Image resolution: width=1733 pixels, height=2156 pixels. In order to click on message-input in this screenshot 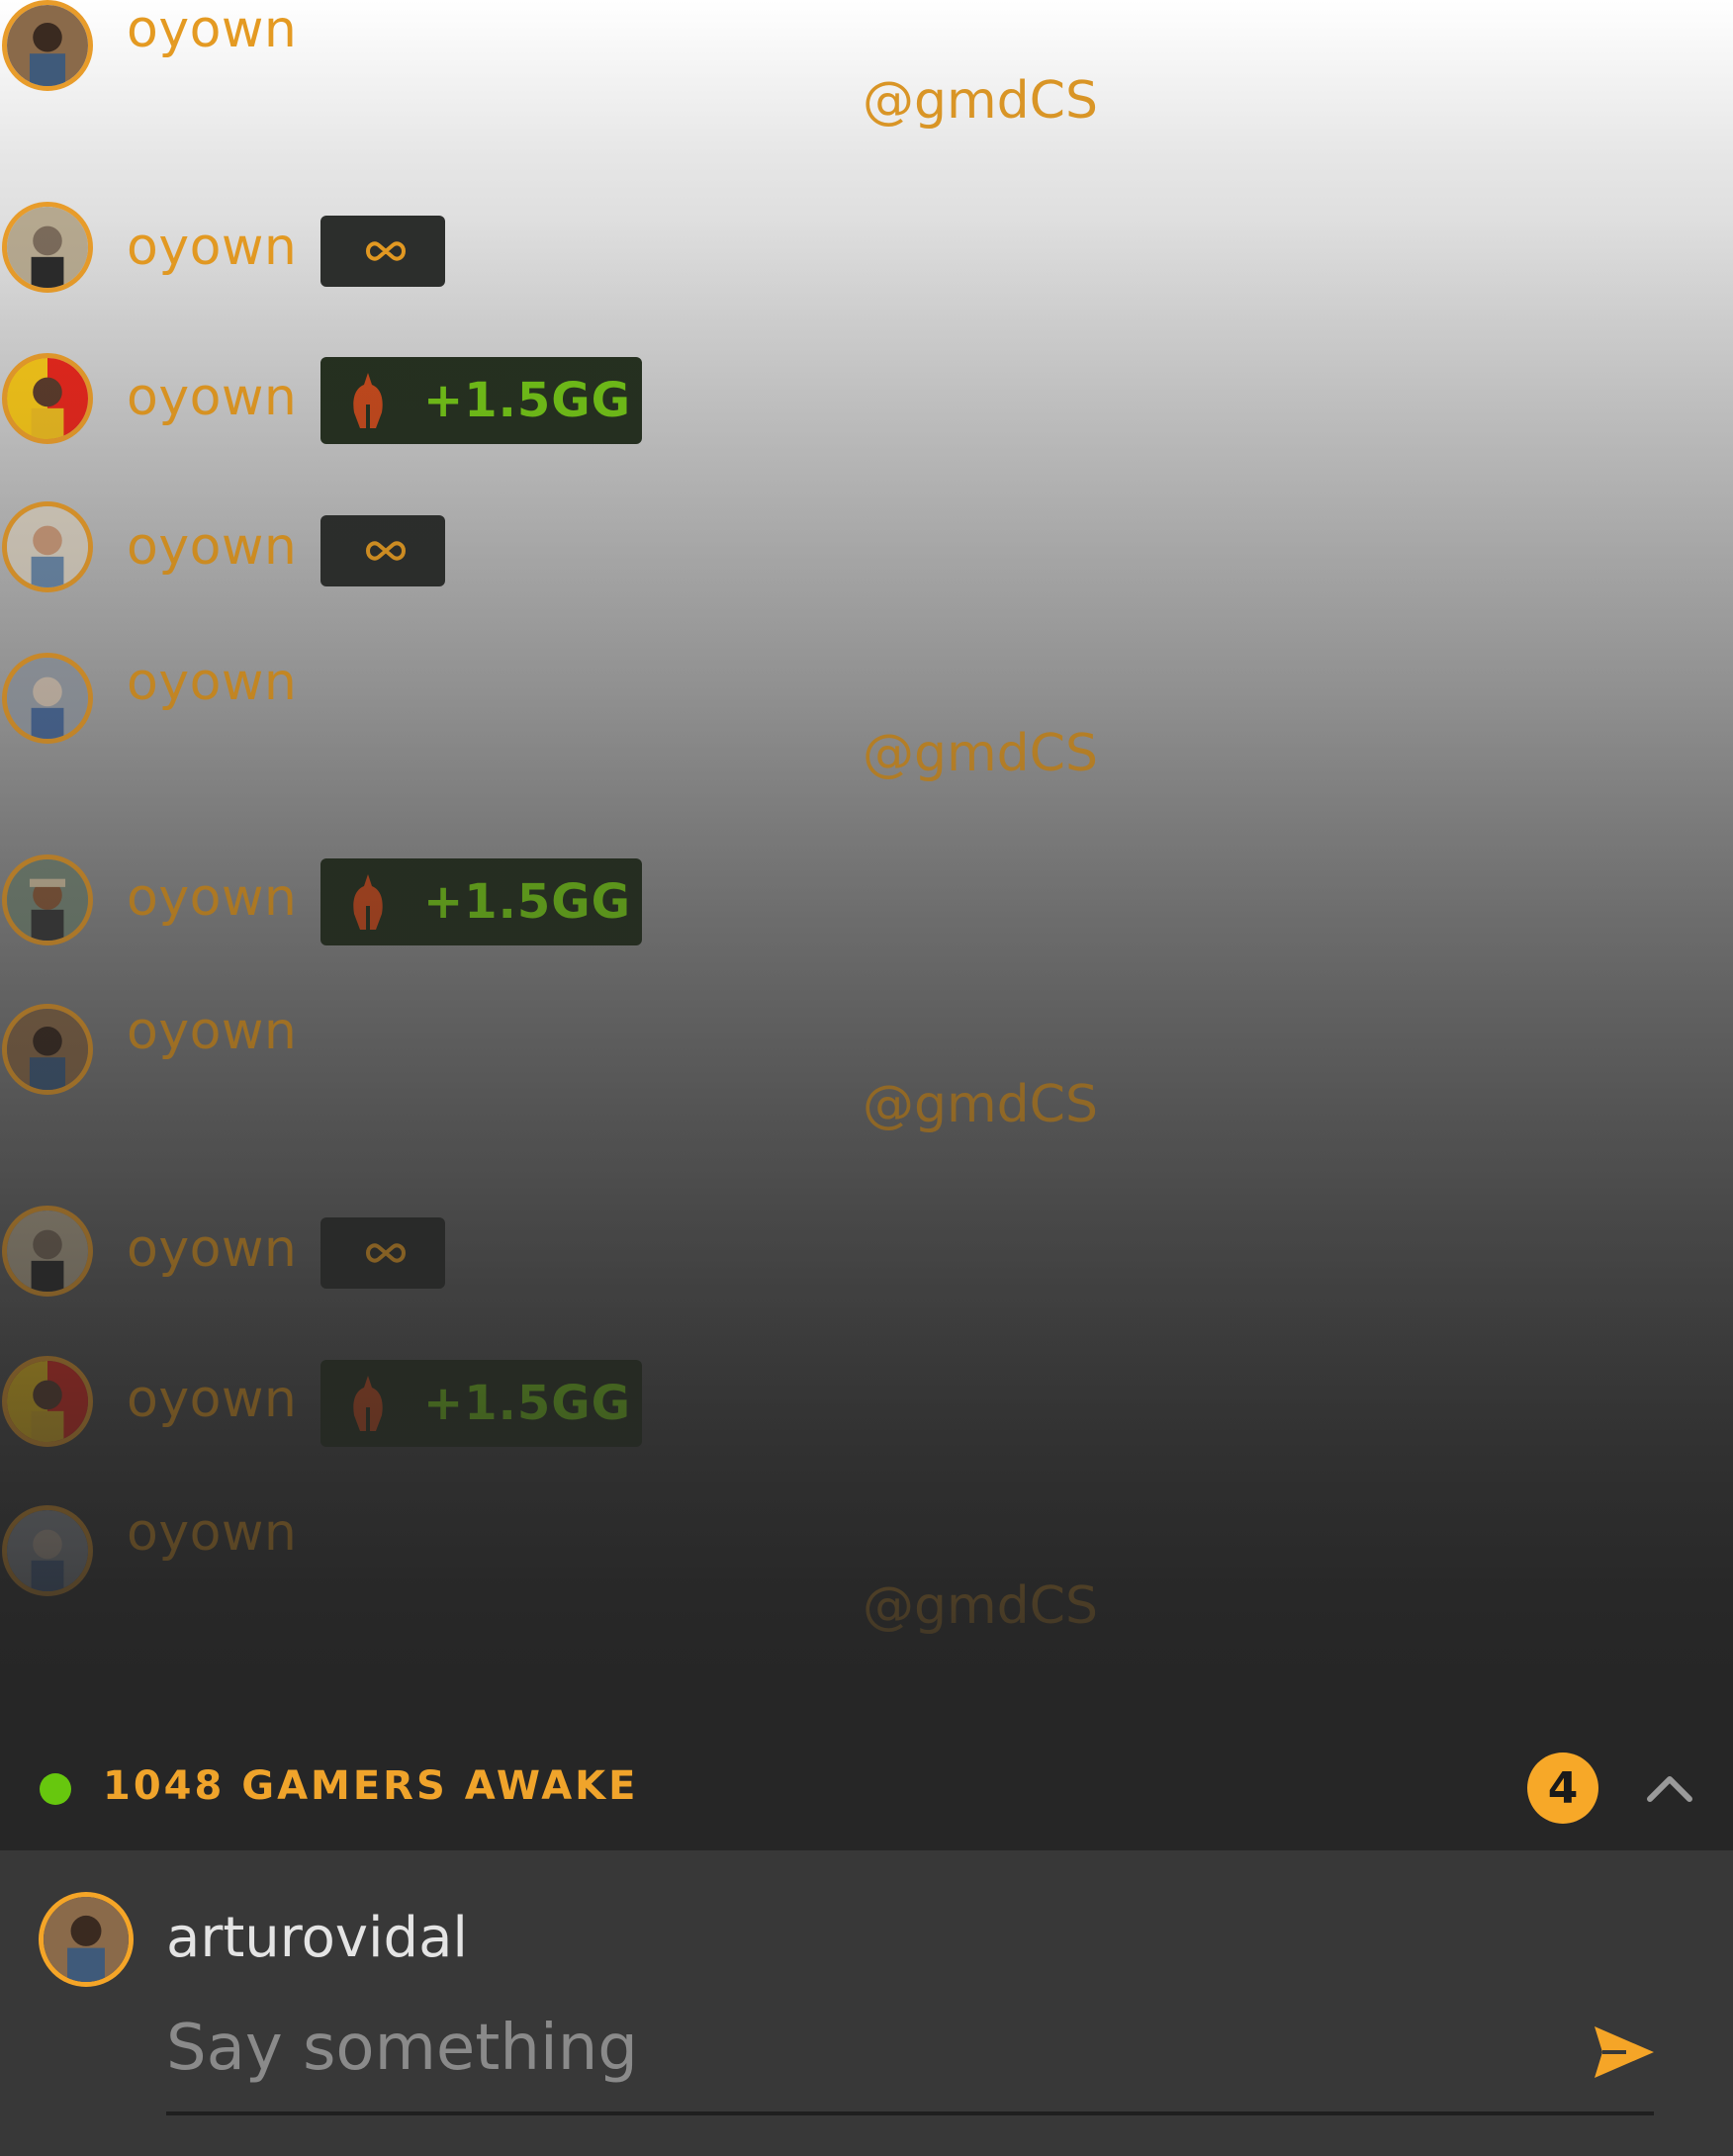, I will do `click(868, 2048)`.